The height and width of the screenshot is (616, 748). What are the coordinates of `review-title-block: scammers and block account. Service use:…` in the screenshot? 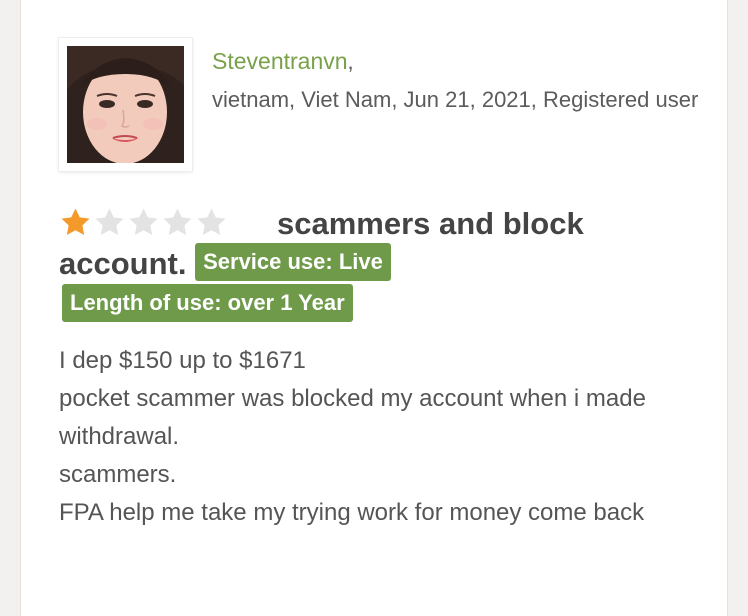 It's located at (369, 244).